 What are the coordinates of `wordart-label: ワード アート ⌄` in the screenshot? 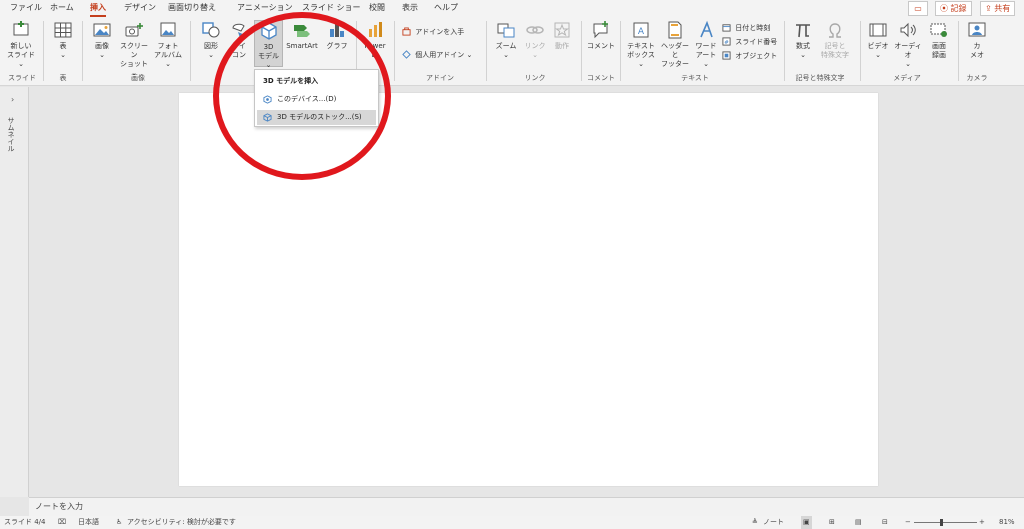 It's located at (706, 55).